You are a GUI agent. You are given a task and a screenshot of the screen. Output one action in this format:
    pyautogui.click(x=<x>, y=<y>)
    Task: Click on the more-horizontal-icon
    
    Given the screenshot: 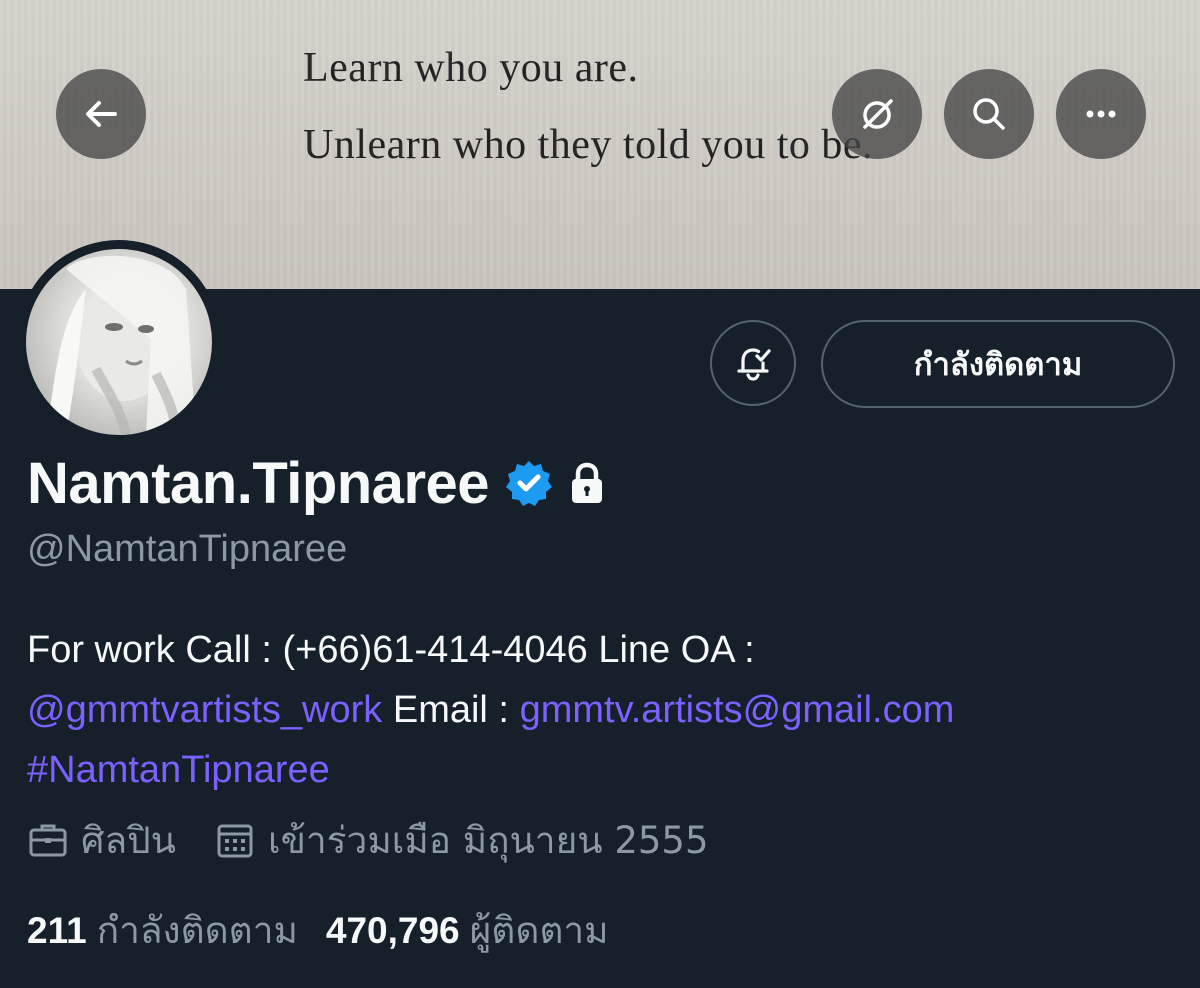 What is the action you would take?
    pyautogui.click(x=1101, y=114)
    